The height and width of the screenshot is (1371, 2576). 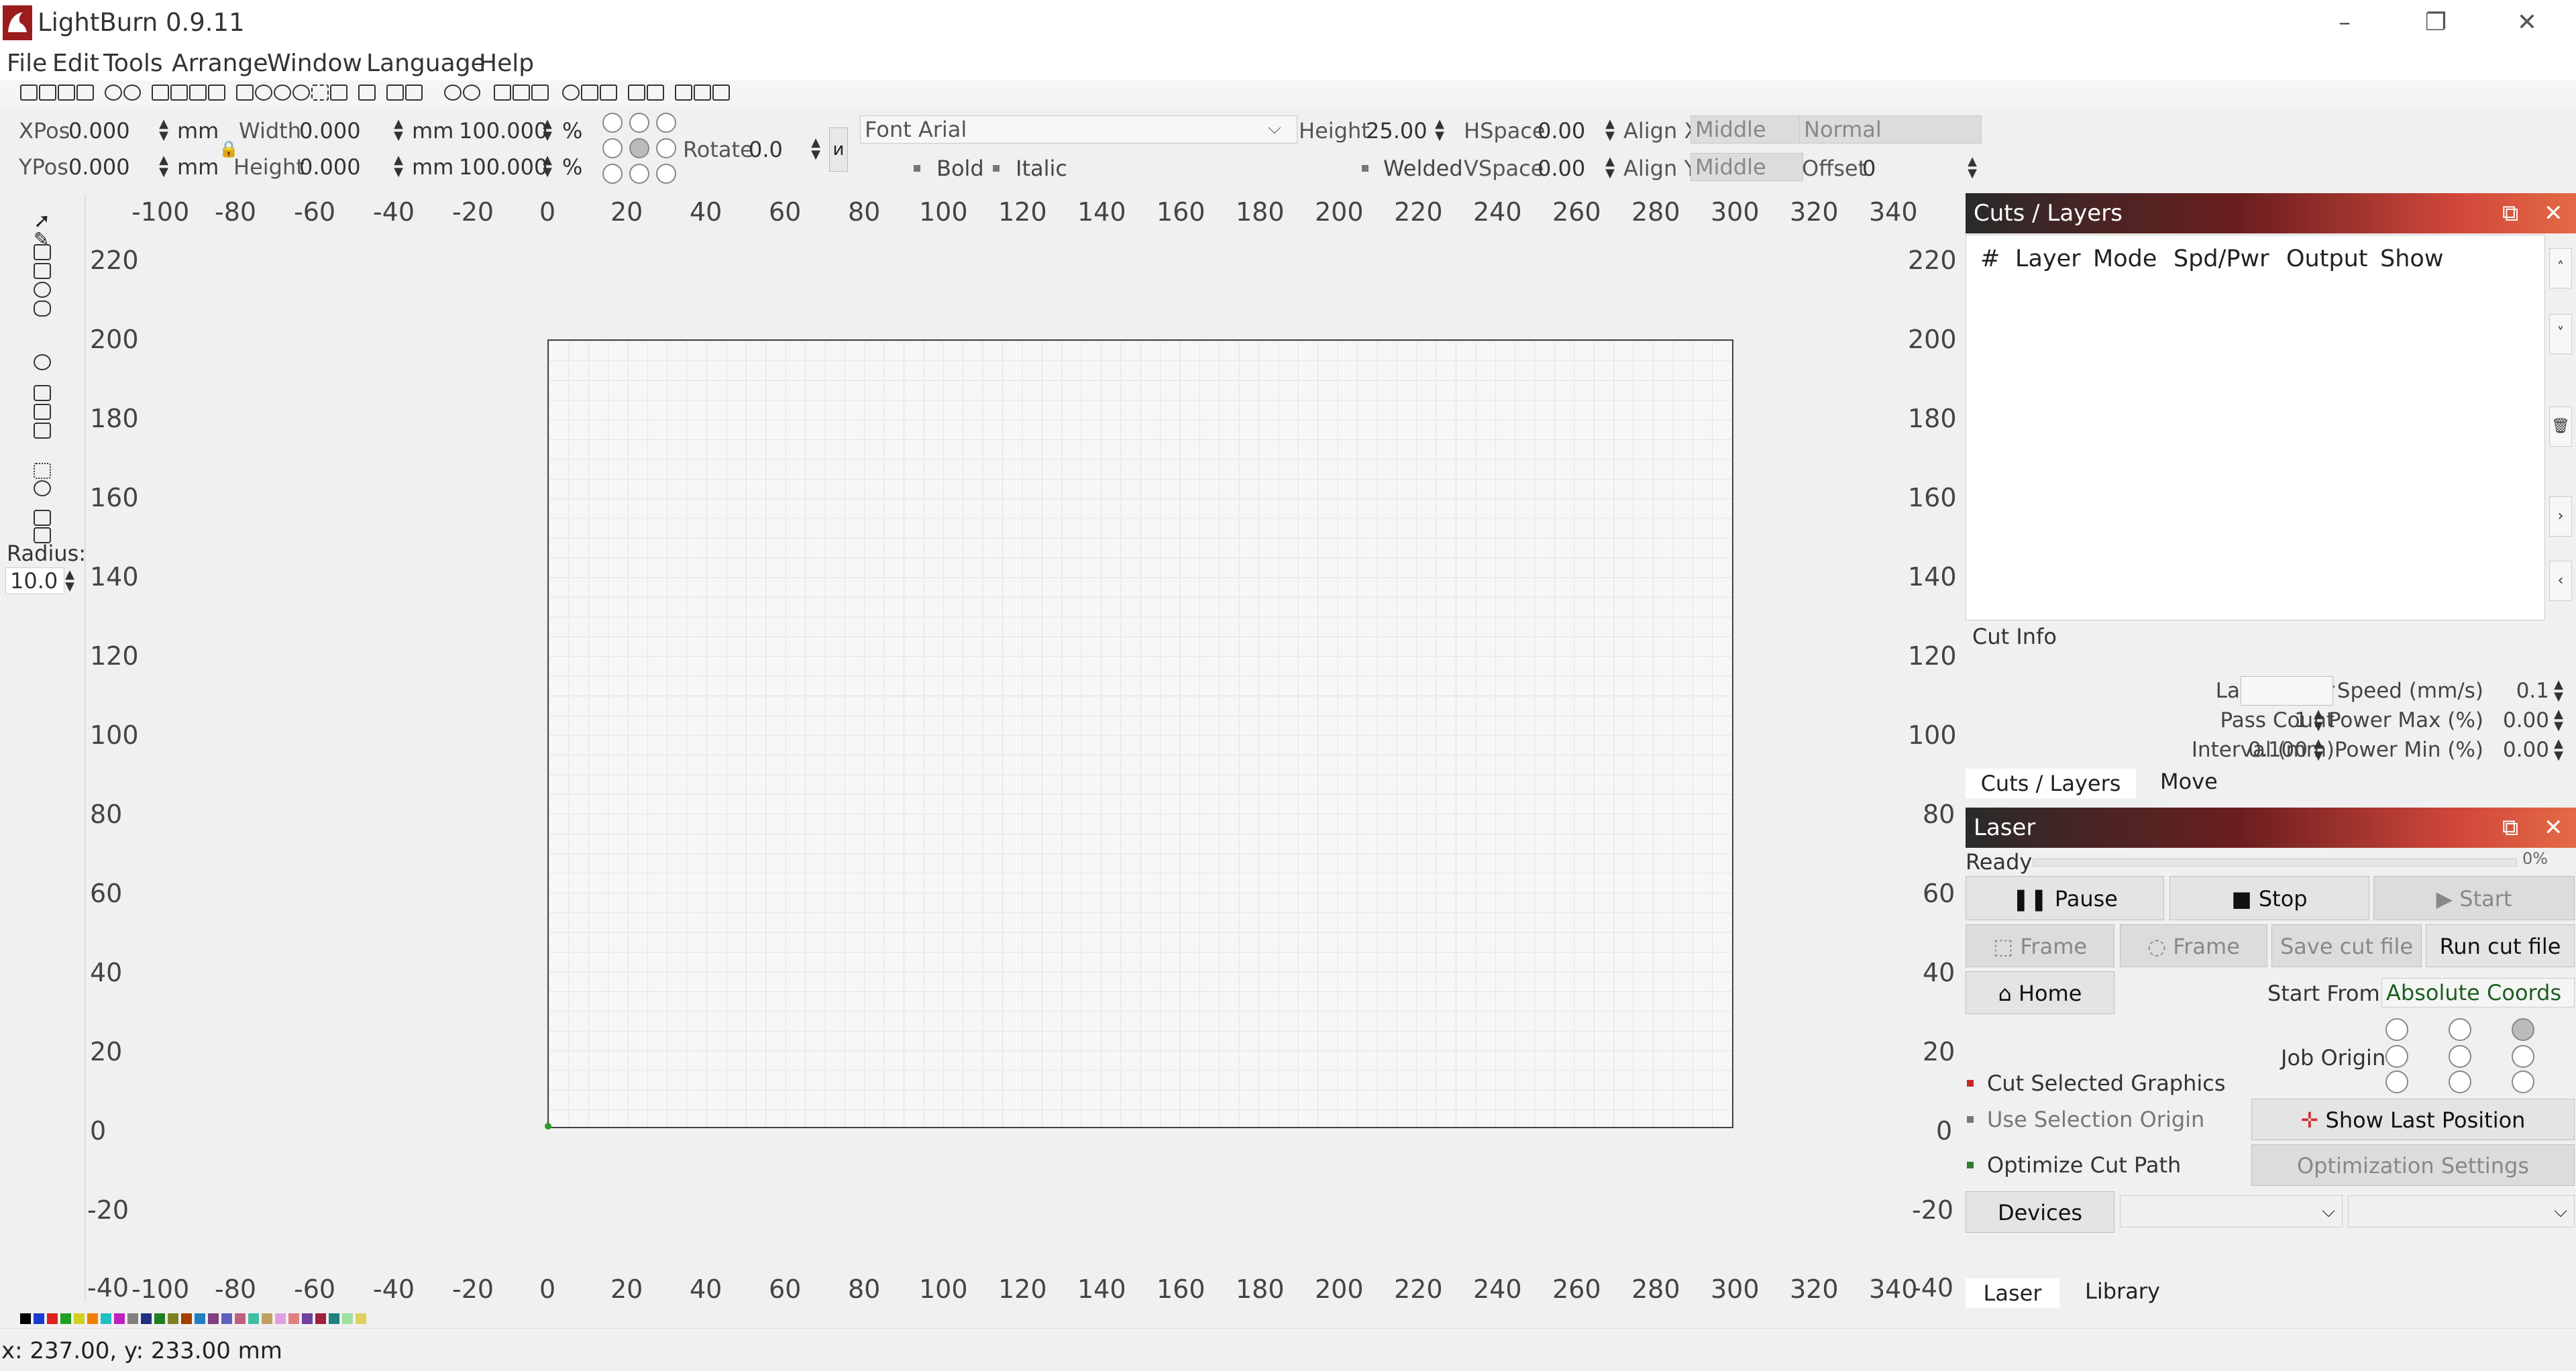 I want to click on origin-top-right, so click(x=666, y=123).